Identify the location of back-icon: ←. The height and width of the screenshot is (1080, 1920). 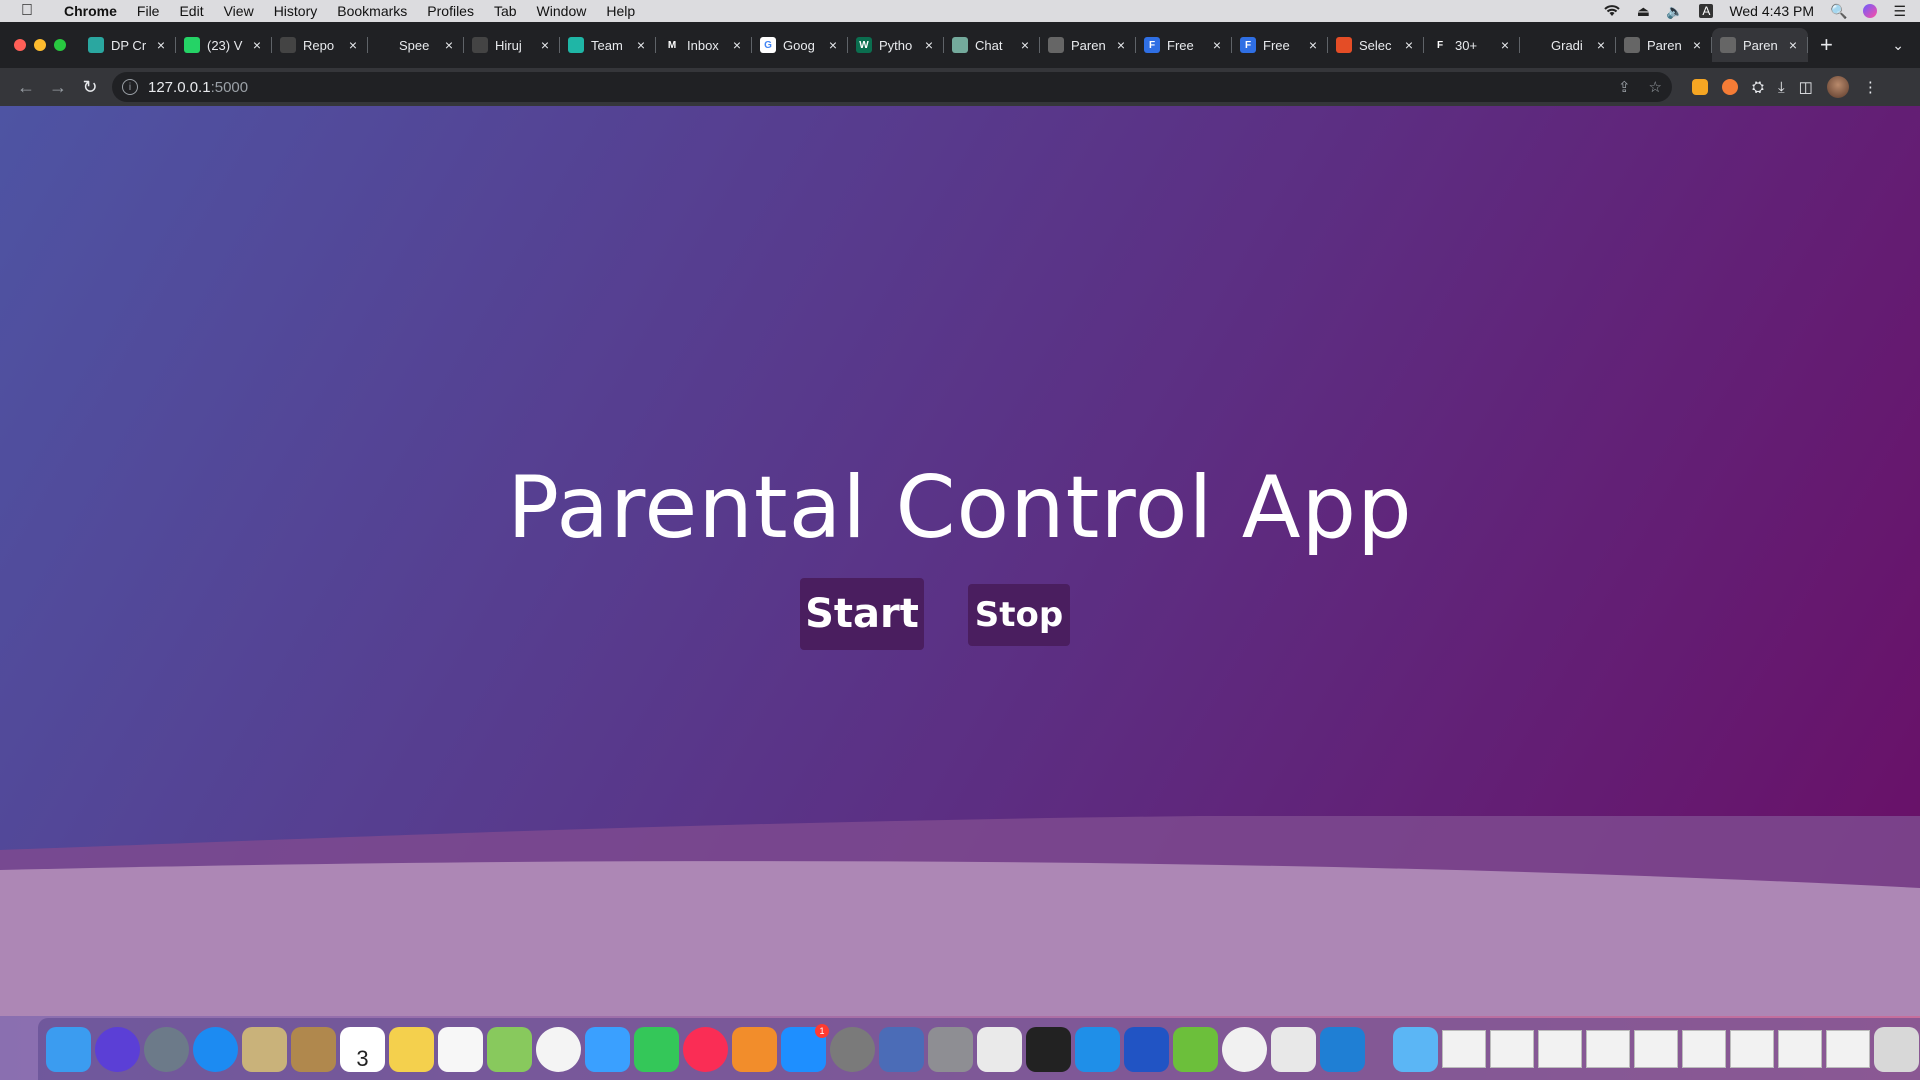
(26, 87).